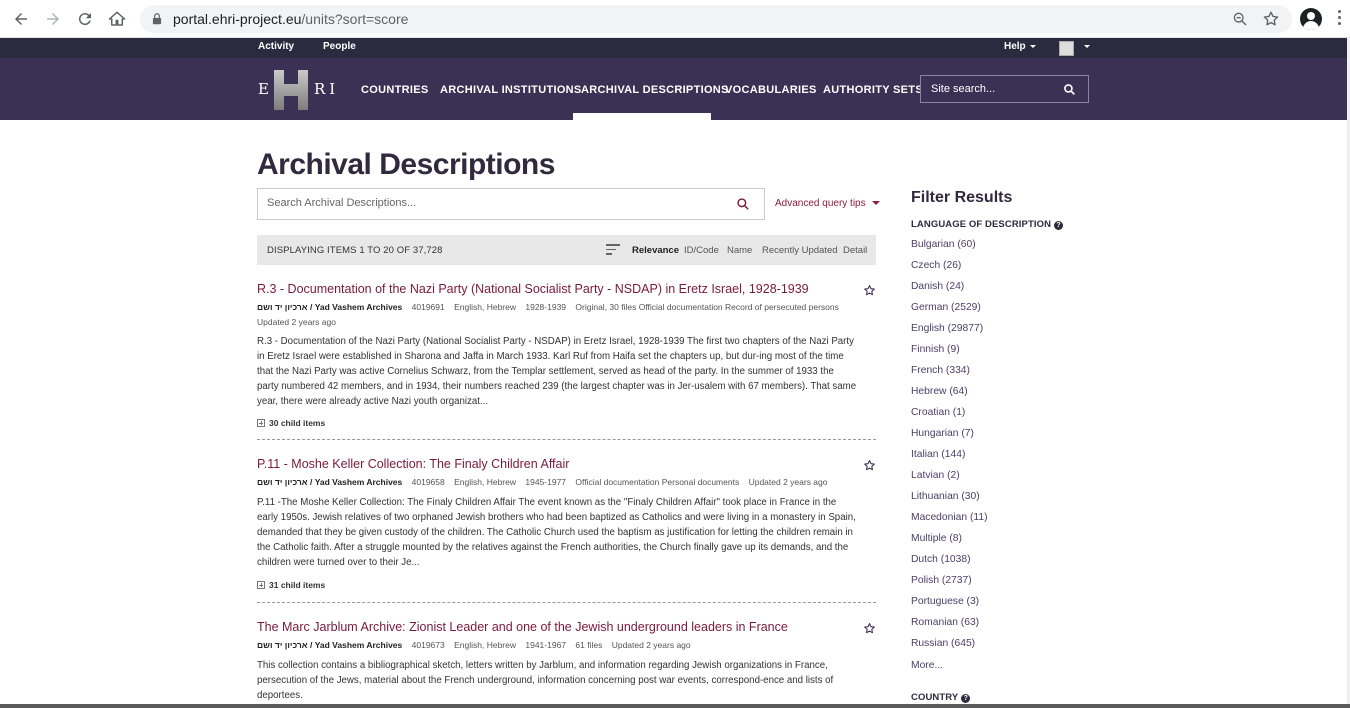 This screenshot has height=708, width=1350. I want to click on result-extent: 61 files, so click(589, 645).